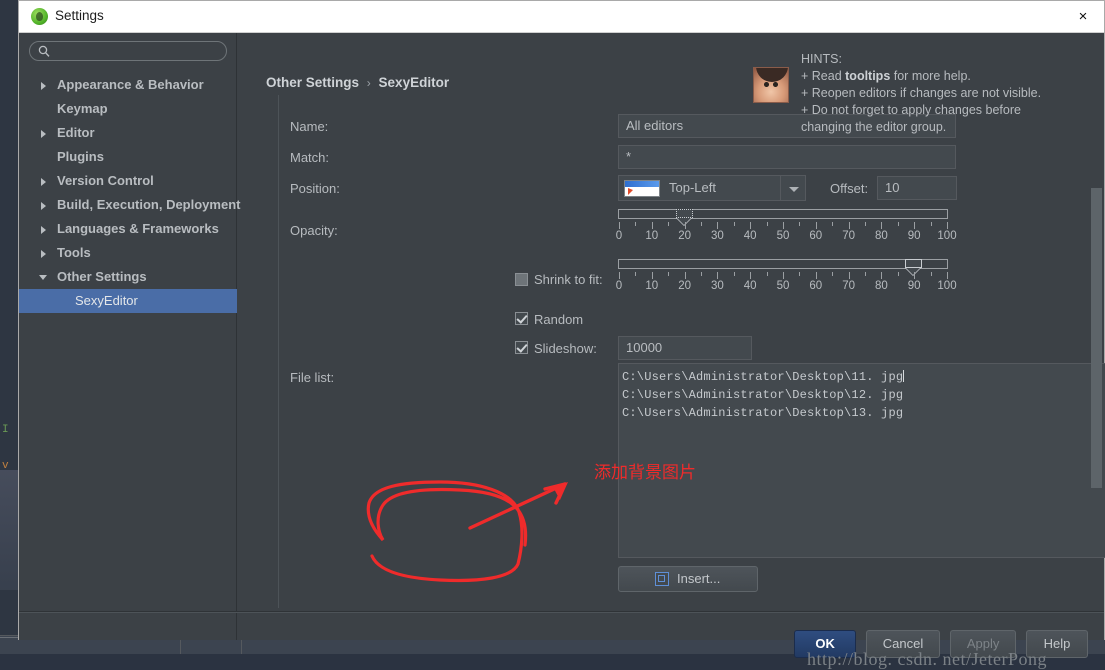 This screenshot has height=670, width=1105. I want to click on hint-line-1: + Read tooltips for more help., so click(886, 76).